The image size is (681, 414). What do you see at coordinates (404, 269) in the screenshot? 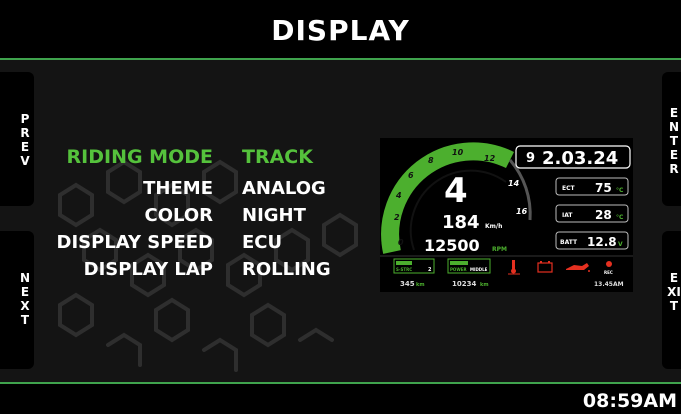
I see `traction-mode-label: S-STRC` at bounding box center [404, 269].